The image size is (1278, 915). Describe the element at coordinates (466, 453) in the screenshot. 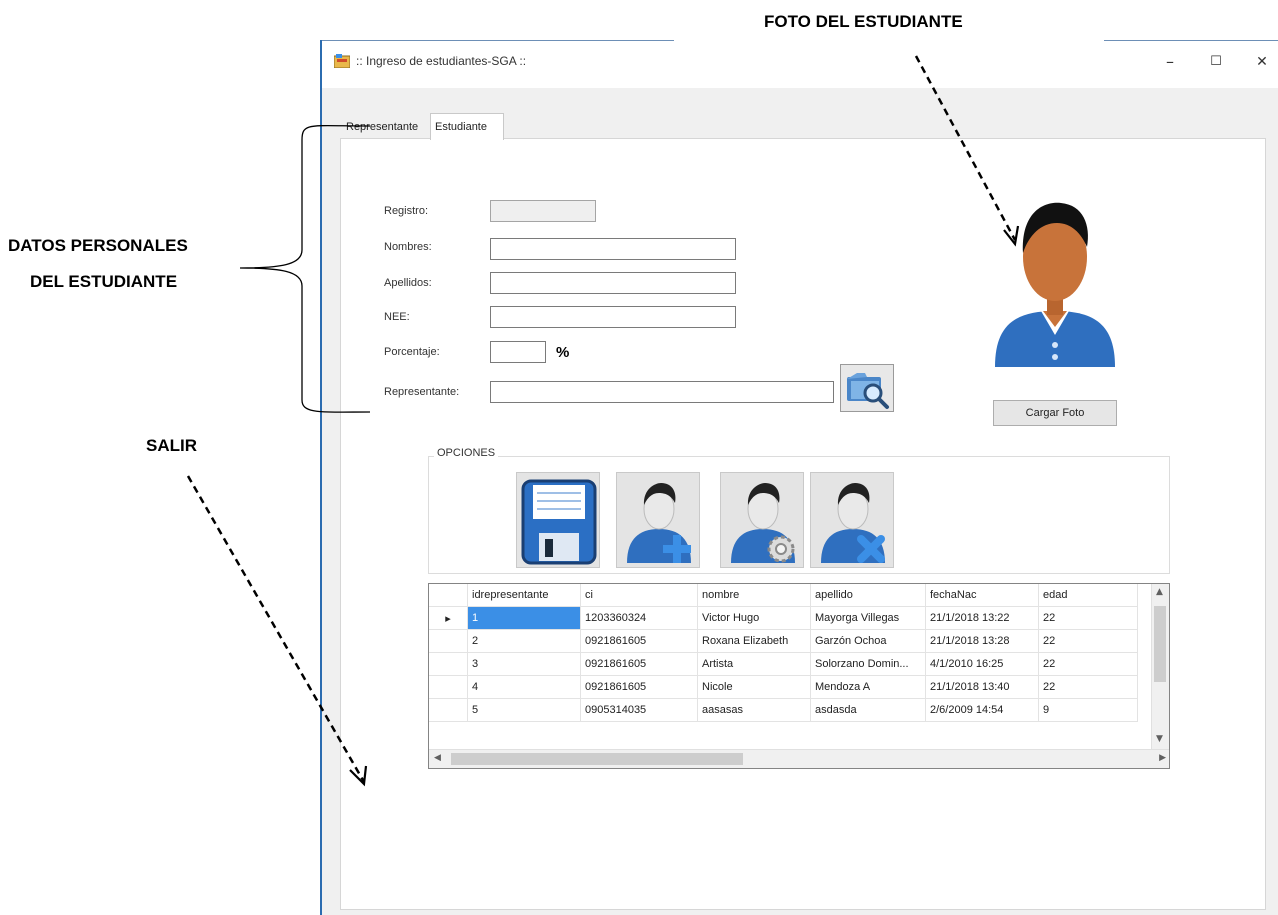

I see `options-group-label: OPCIONES` at that location.